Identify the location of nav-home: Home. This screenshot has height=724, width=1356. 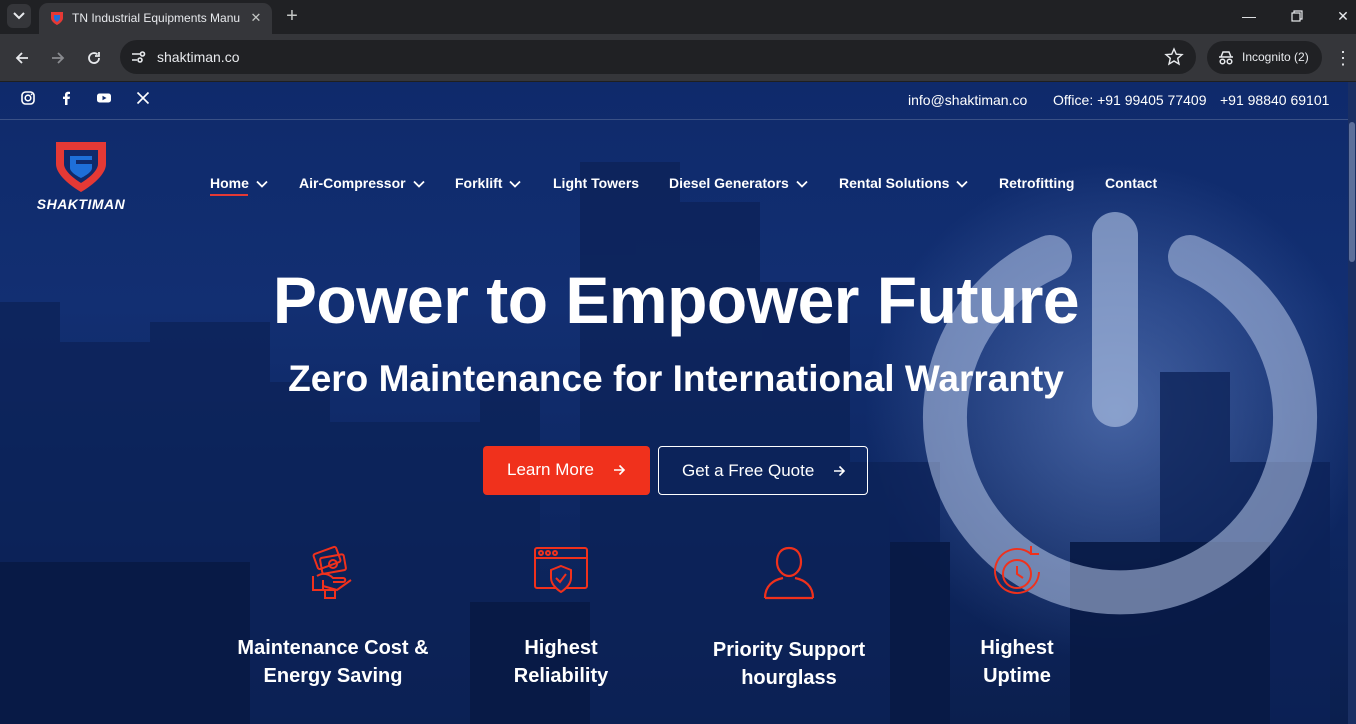
(239, 183).